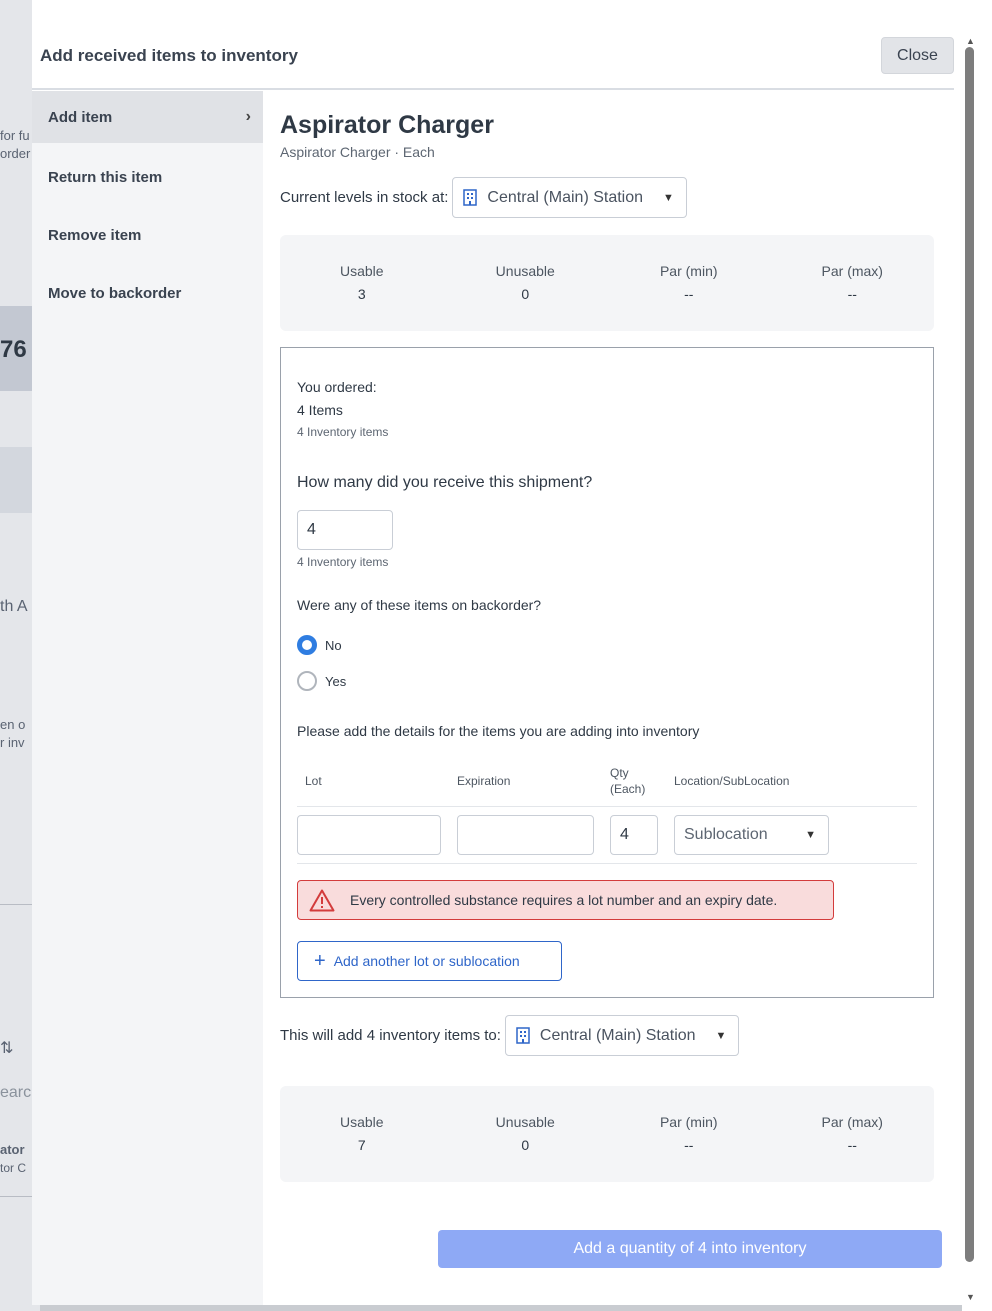  Describe the element at coordinates (628, 781) in the screenshot. I see `column-header-qty: Qty (Each)` at that location.